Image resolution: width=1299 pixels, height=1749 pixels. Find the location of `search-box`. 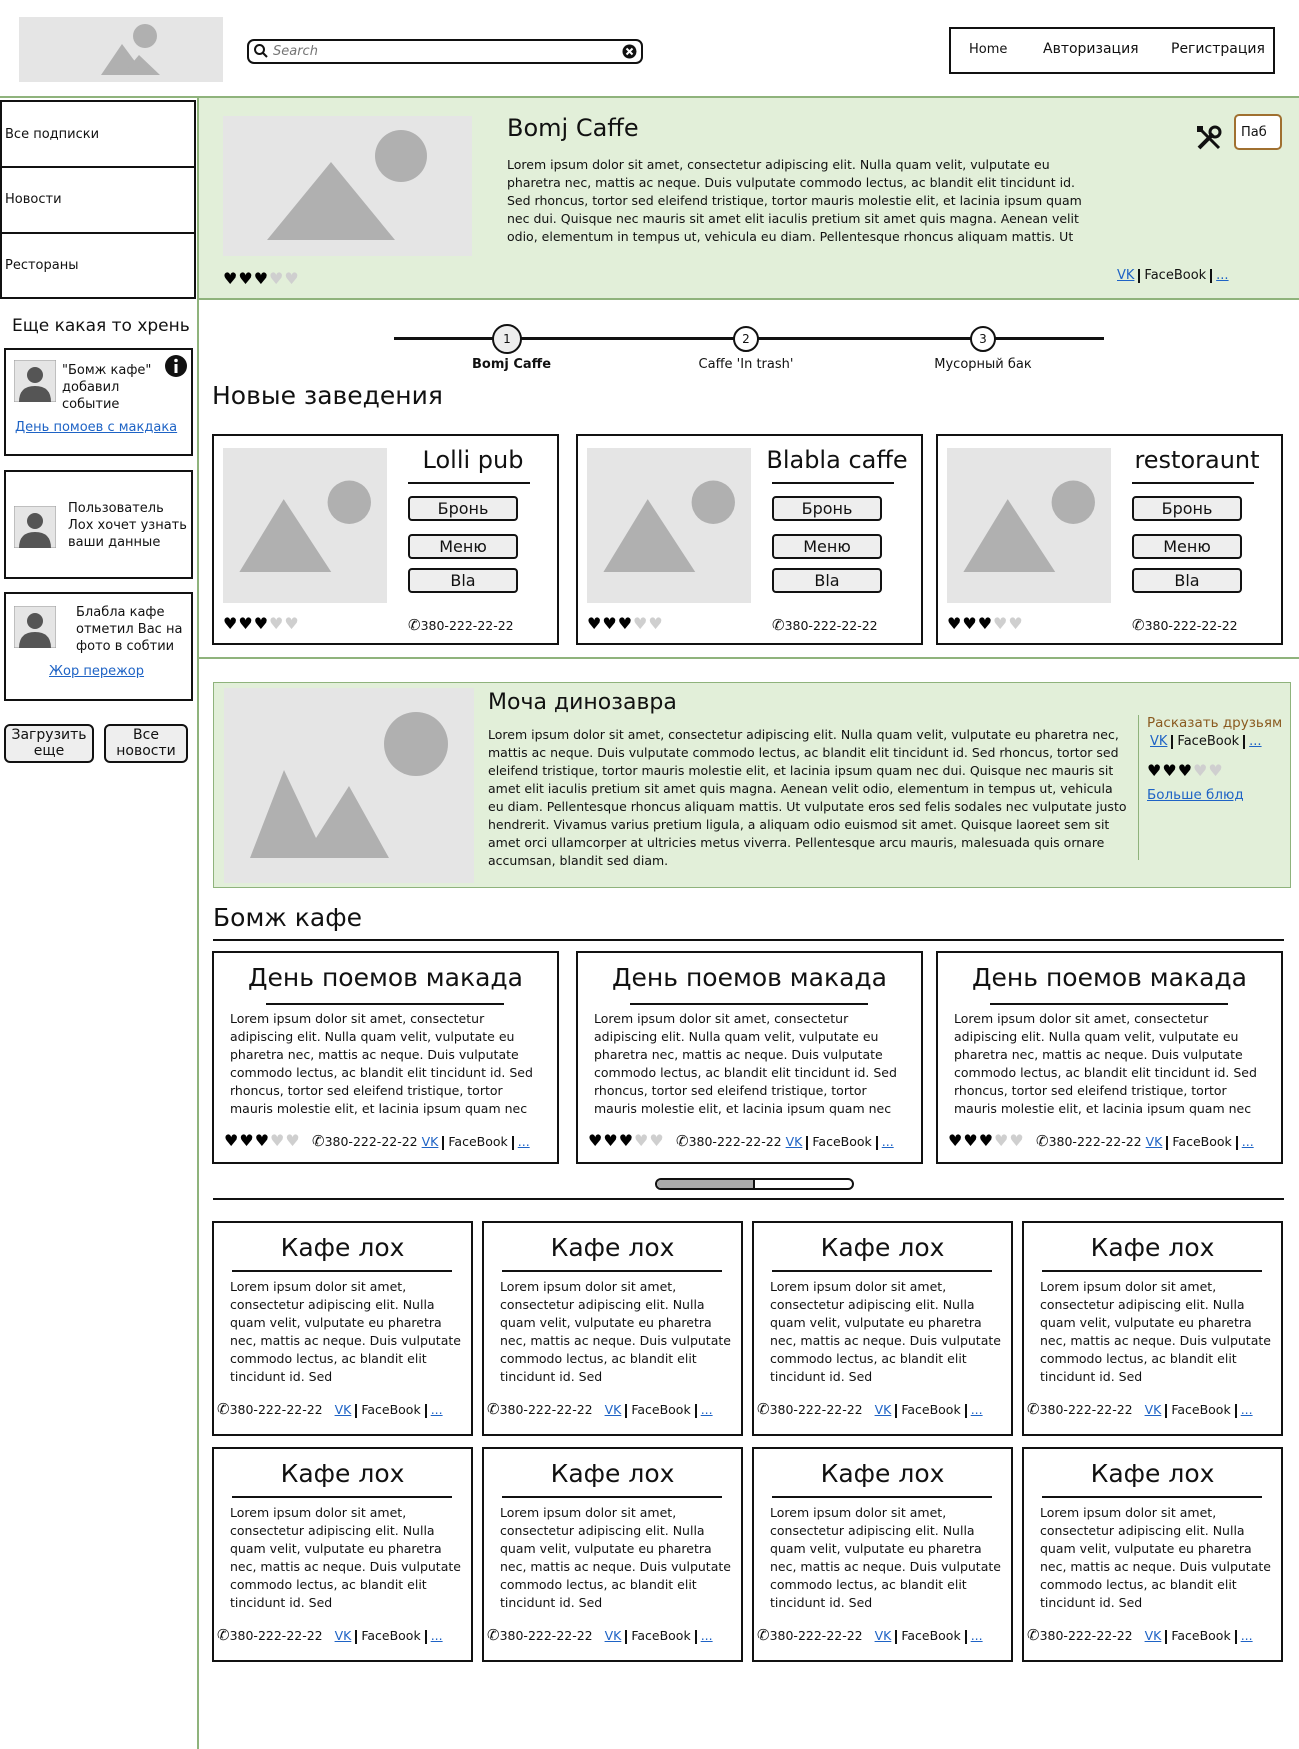

search-box is located at coordinates (445, 51).